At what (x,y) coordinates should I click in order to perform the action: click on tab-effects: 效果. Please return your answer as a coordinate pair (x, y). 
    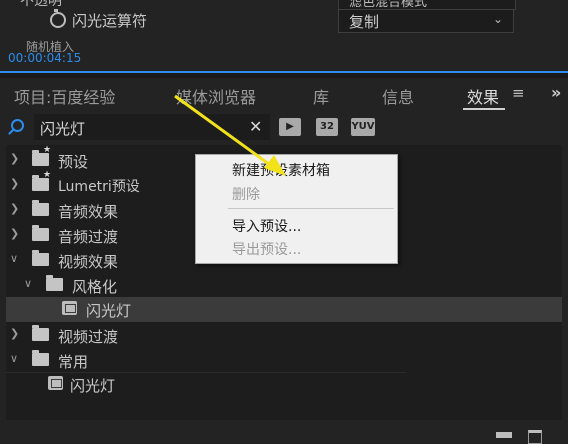
    Looking at the image, I should click on (483, 96).